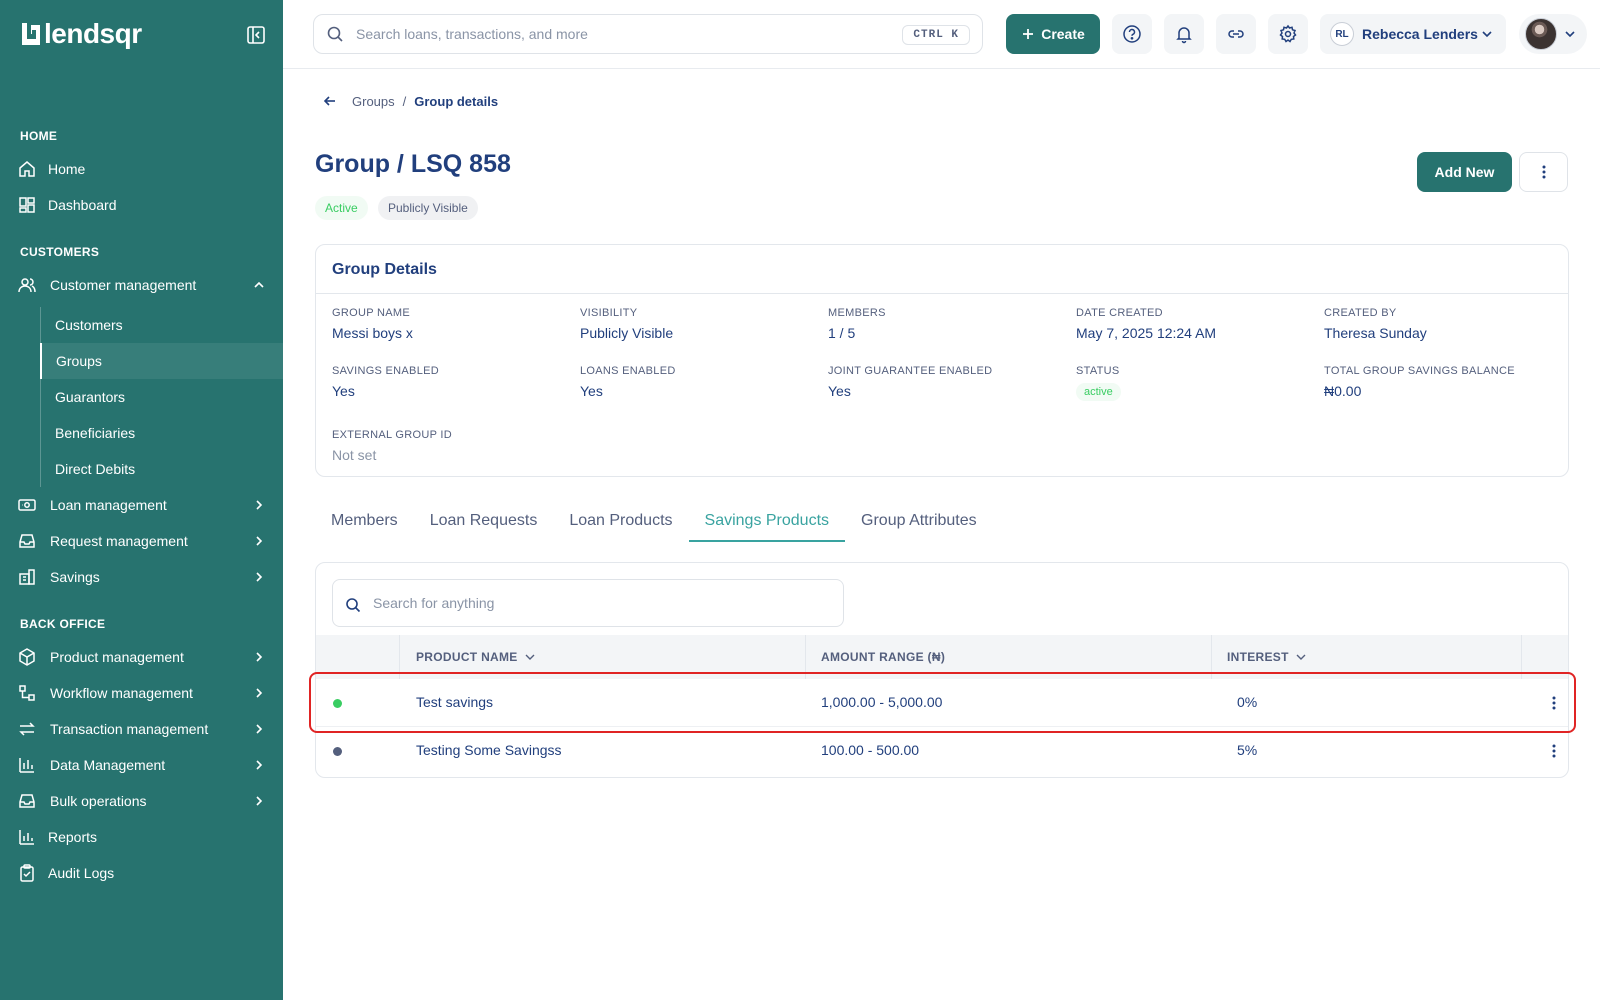  I want to click on status-pill: active, so click(1098, 392).